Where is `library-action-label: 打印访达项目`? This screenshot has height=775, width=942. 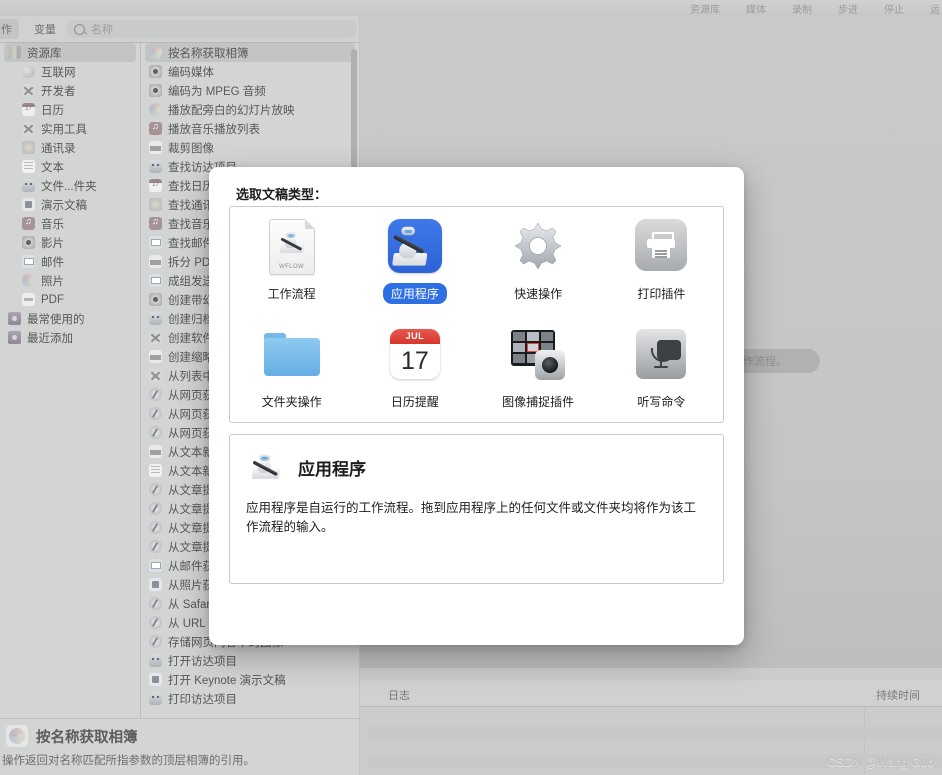
library-action-label: 打印访达项目 is located at coordinates (202, 699).